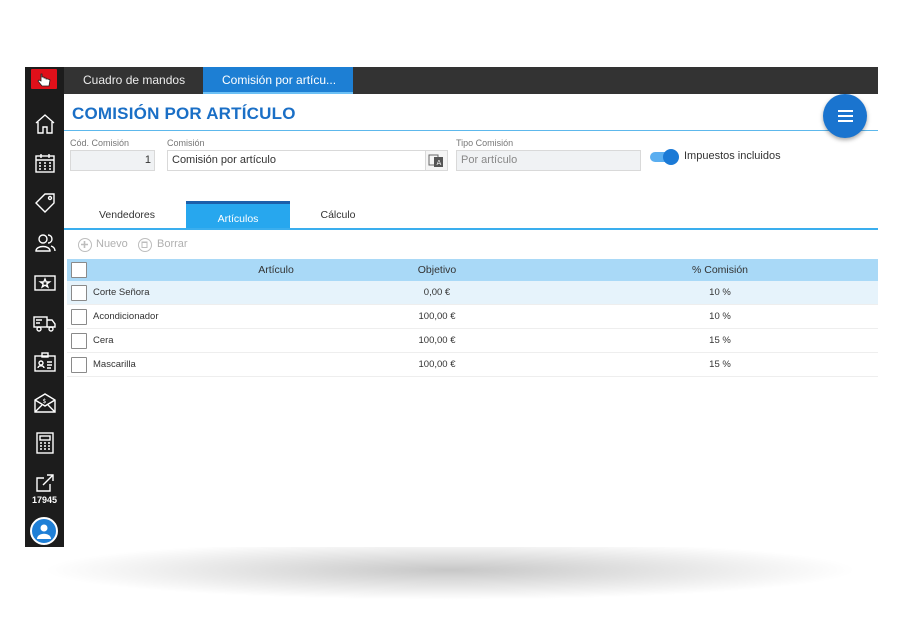 Image resolution: width=900 pixels, height=631 pixels. I want to click on calendar-icon, so click(45, 163).